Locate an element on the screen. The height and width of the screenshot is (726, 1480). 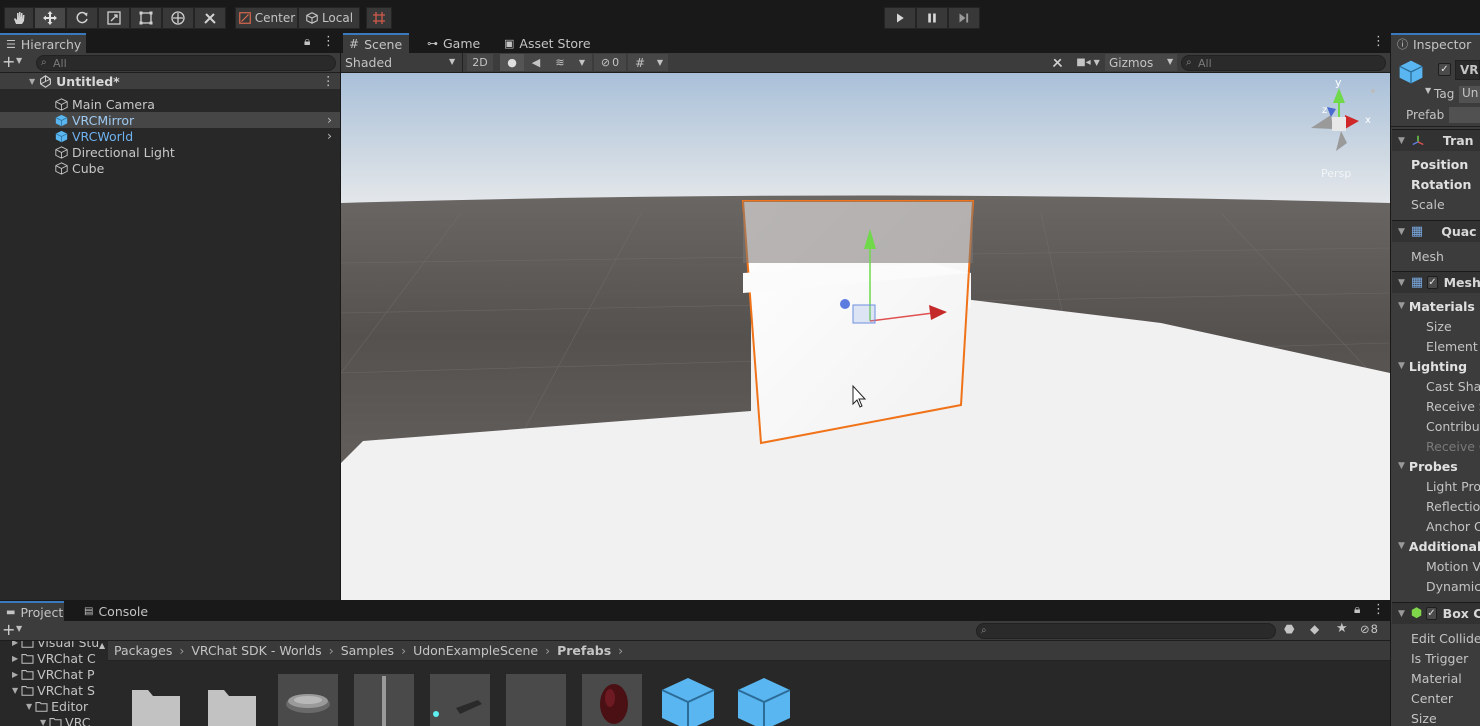
label-tag-icon: ◆ is located at coordinates (1314, 629).